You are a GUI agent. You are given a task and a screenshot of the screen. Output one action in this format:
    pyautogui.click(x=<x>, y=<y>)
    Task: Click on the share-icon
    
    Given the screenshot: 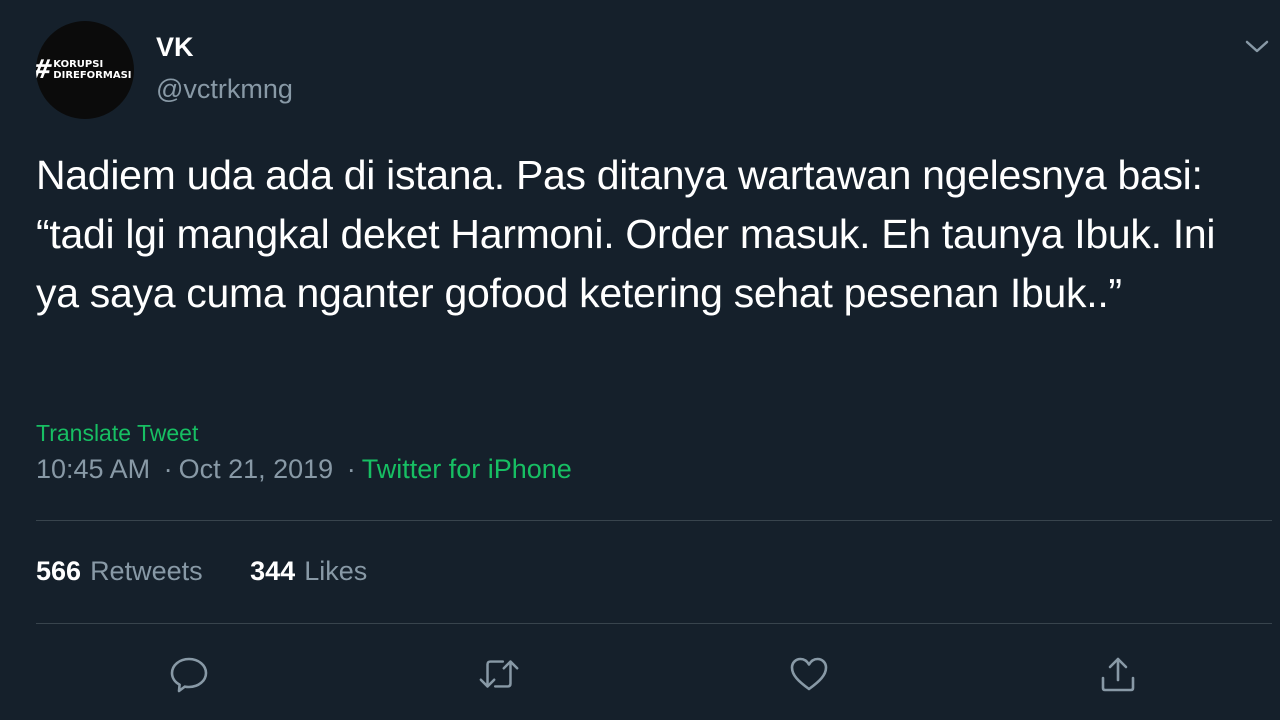 What is the action you would take?
    pyautogui.click(x=1118, y=674)
    